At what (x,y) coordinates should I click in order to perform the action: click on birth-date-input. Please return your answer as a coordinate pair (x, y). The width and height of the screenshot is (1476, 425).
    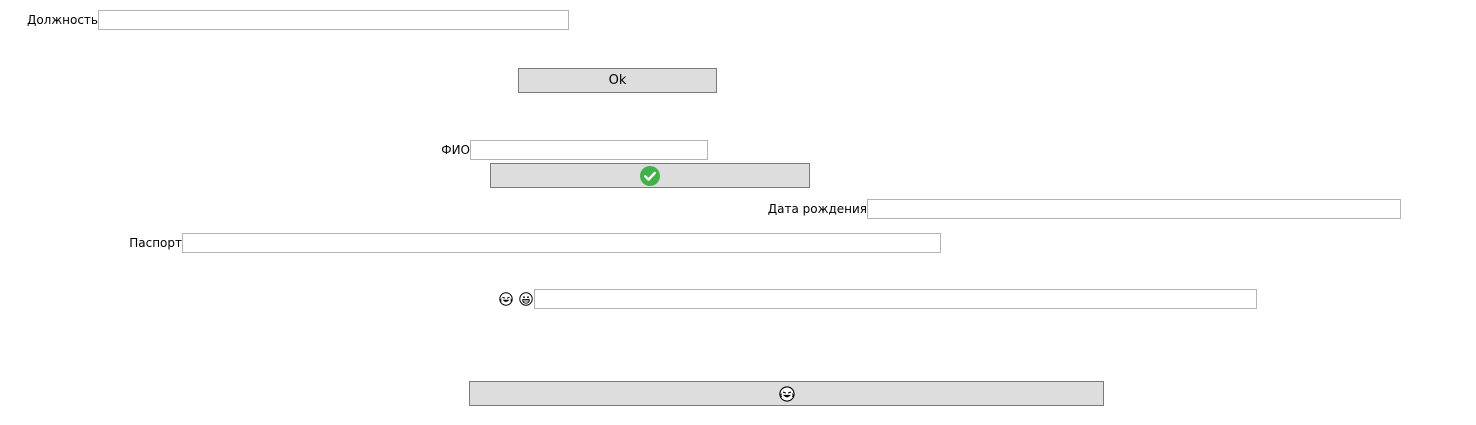
    Looking at the image, I should click on (1134, 209).